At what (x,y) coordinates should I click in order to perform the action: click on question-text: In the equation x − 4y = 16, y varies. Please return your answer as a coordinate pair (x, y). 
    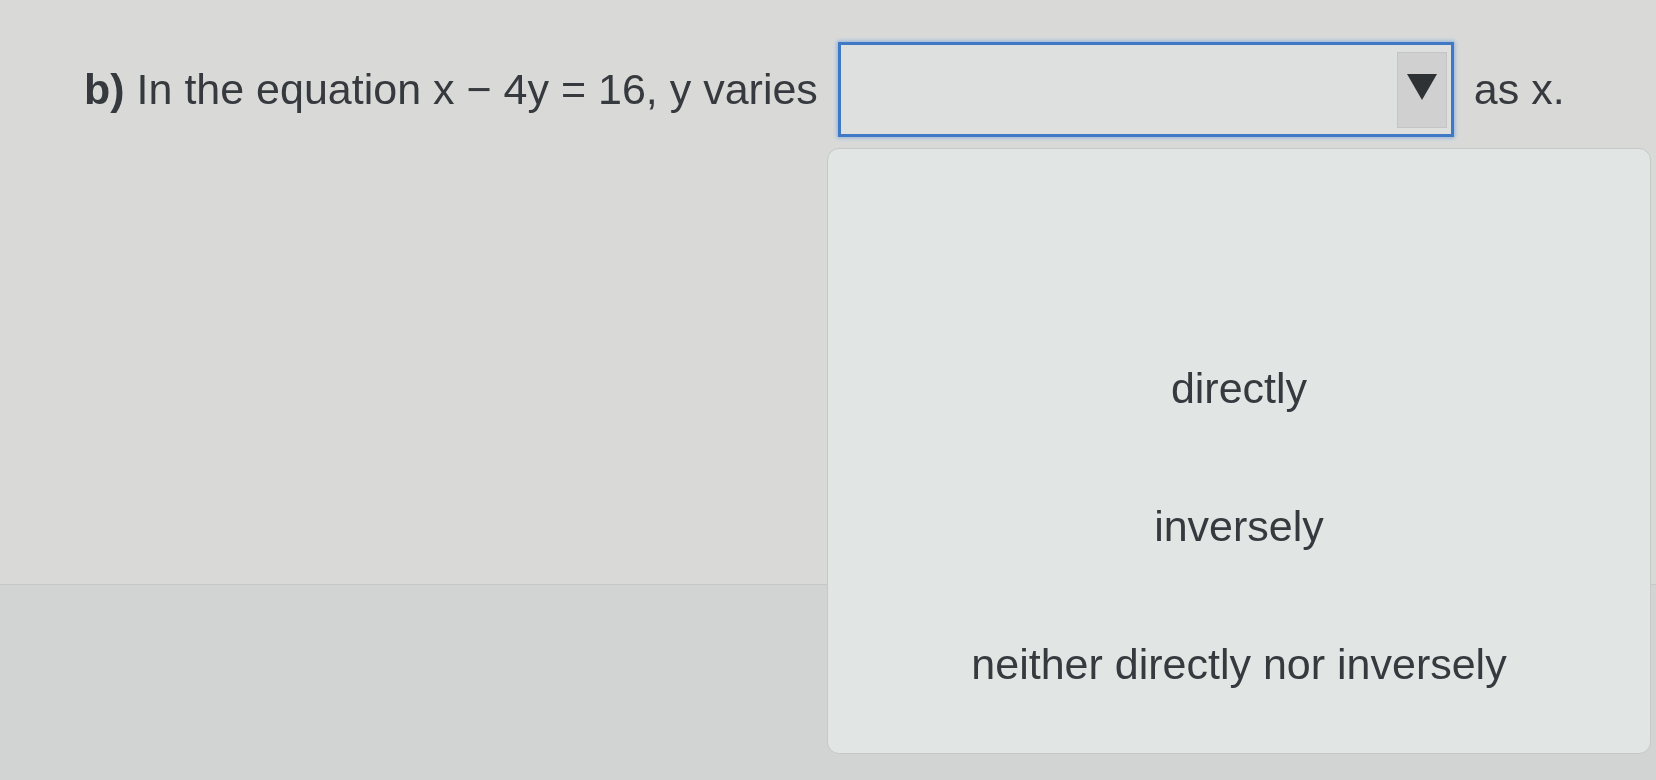
    Looking at the image, I should click on (477, 89).